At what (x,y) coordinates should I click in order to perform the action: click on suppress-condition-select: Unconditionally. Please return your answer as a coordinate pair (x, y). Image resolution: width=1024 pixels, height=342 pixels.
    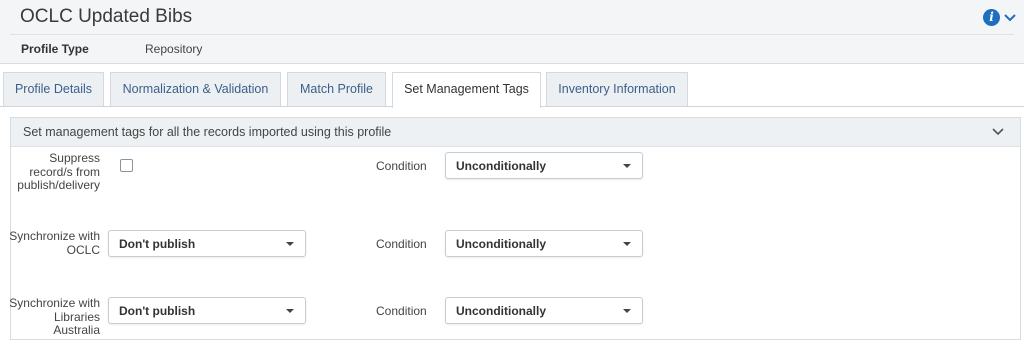
    Looking at the image, I should click on (544, 165).